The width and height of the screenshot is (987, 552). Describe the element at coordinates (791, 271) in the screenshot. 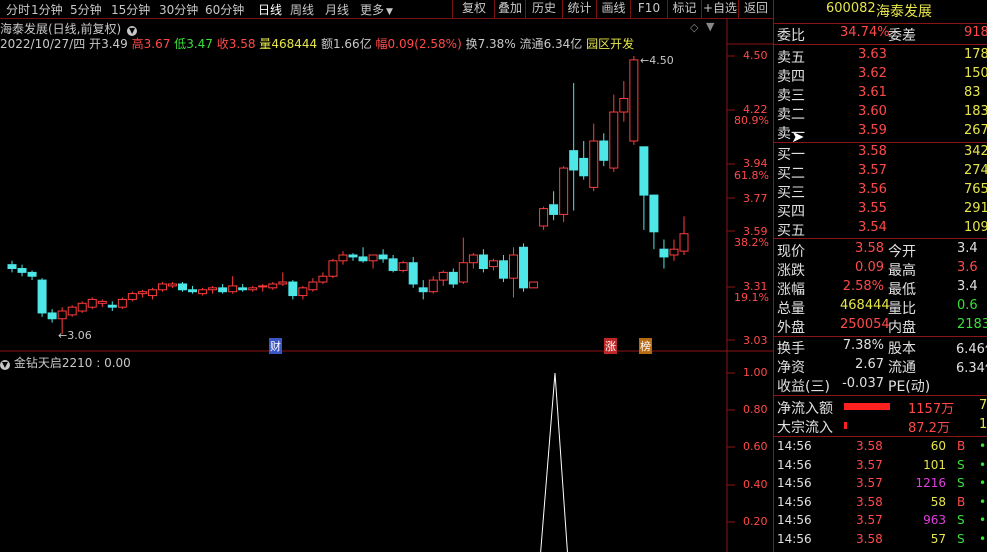

I see `stat-label: 涨跌` at that location.